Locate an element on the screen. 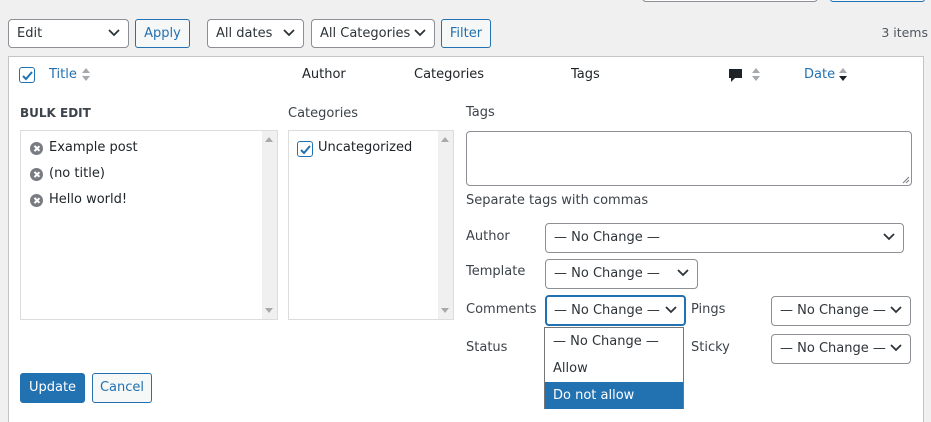  category-name: Uncategorized is located at coordinates (365, 147).